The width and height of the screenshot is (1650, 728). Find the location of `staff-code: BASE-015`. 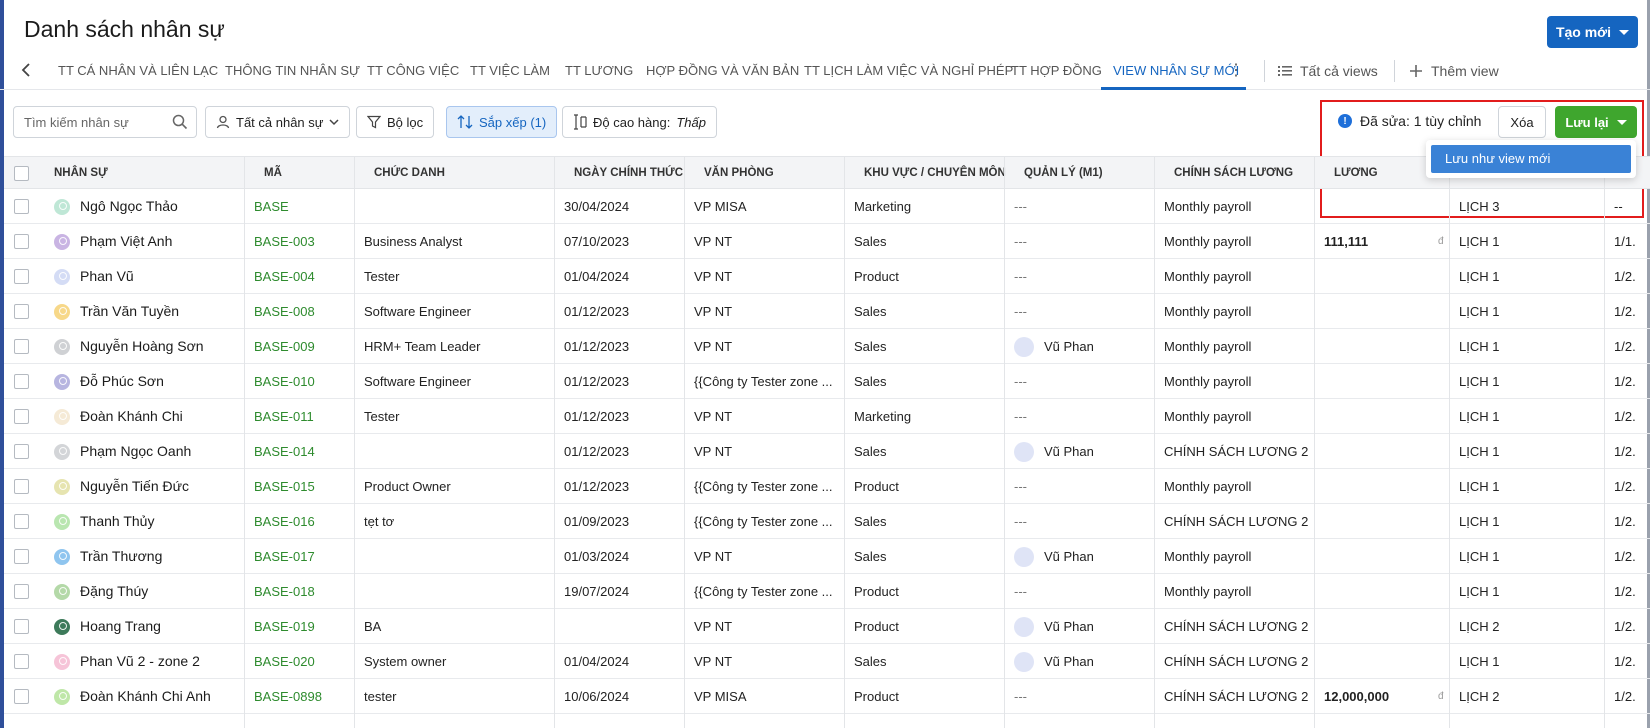

staff-code: BASE-015 is located at coordinates (284, 486).